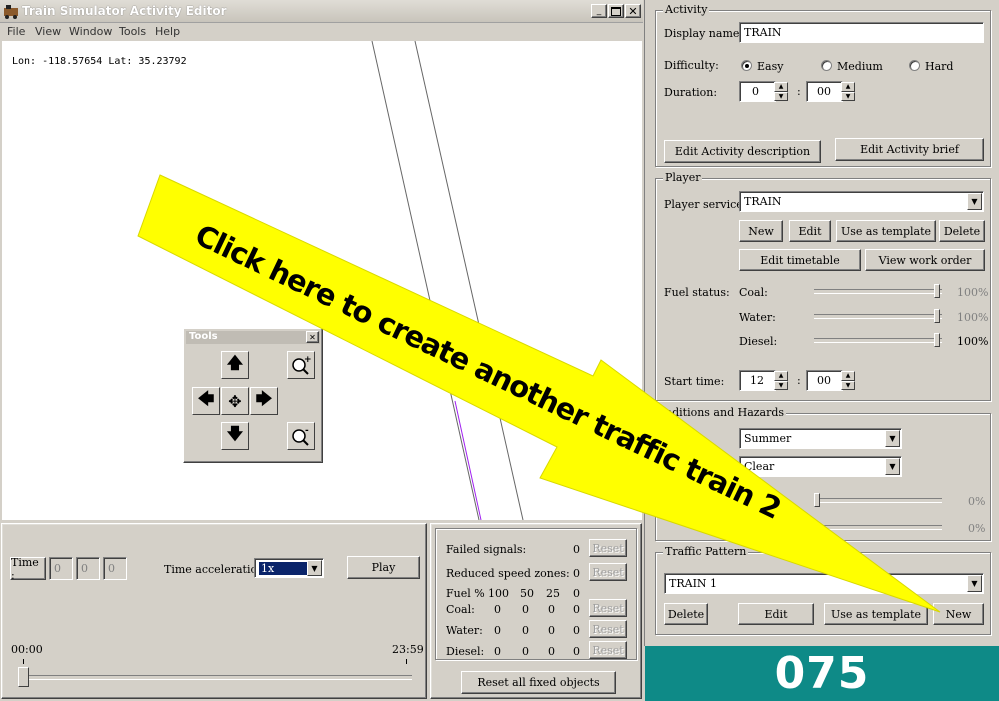  What do you see at coordinates (776, 614) in the screenshot?
I see `traffic-edit-button: Edit` at bounding box center [776, 614].